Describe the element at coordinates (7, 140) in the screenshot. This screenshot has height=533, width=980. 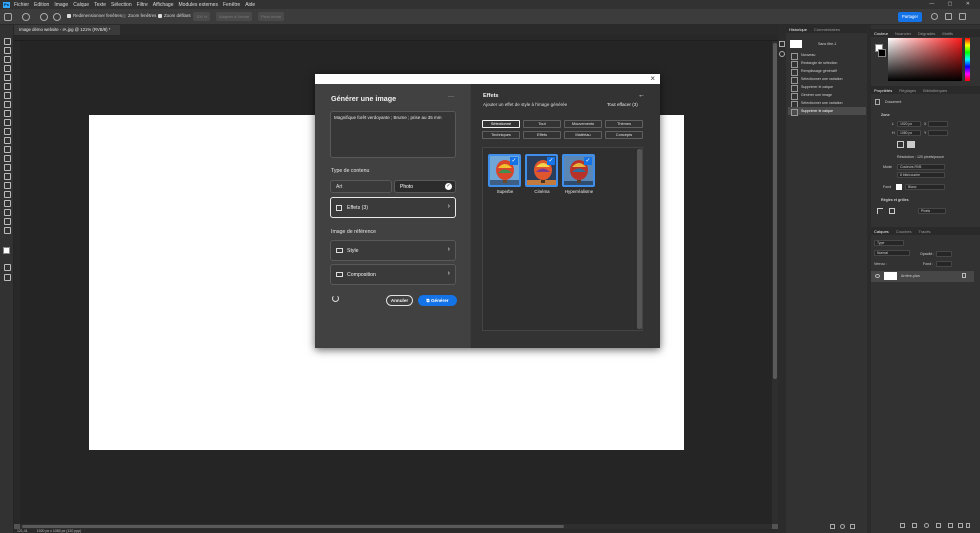
I see `eraser-tool-icon` at that location.